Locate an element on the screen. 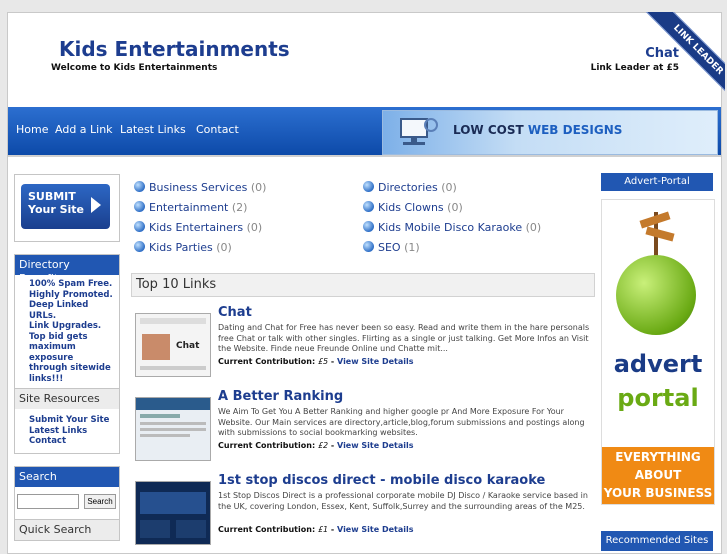 This screenshot has width=727, height=554. link-leader-ribbon: LINK LEADER is located at coordinates (680, 57).